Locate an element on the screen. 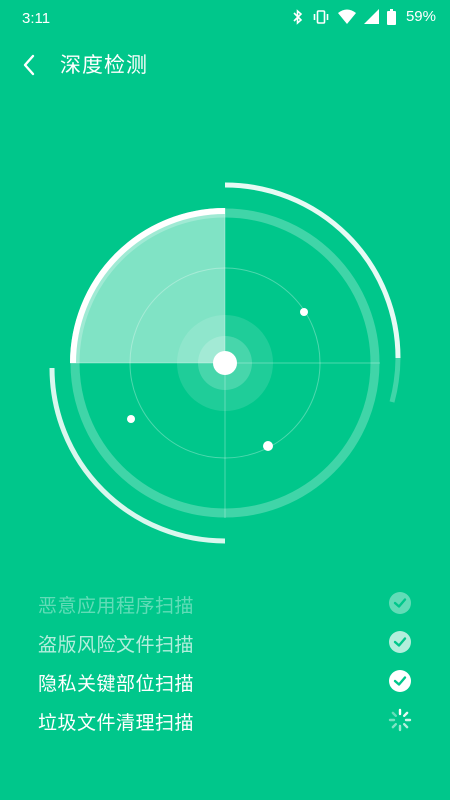 This screenshot has height=800, width=450. center-dot is located at coordinates (225, 363).